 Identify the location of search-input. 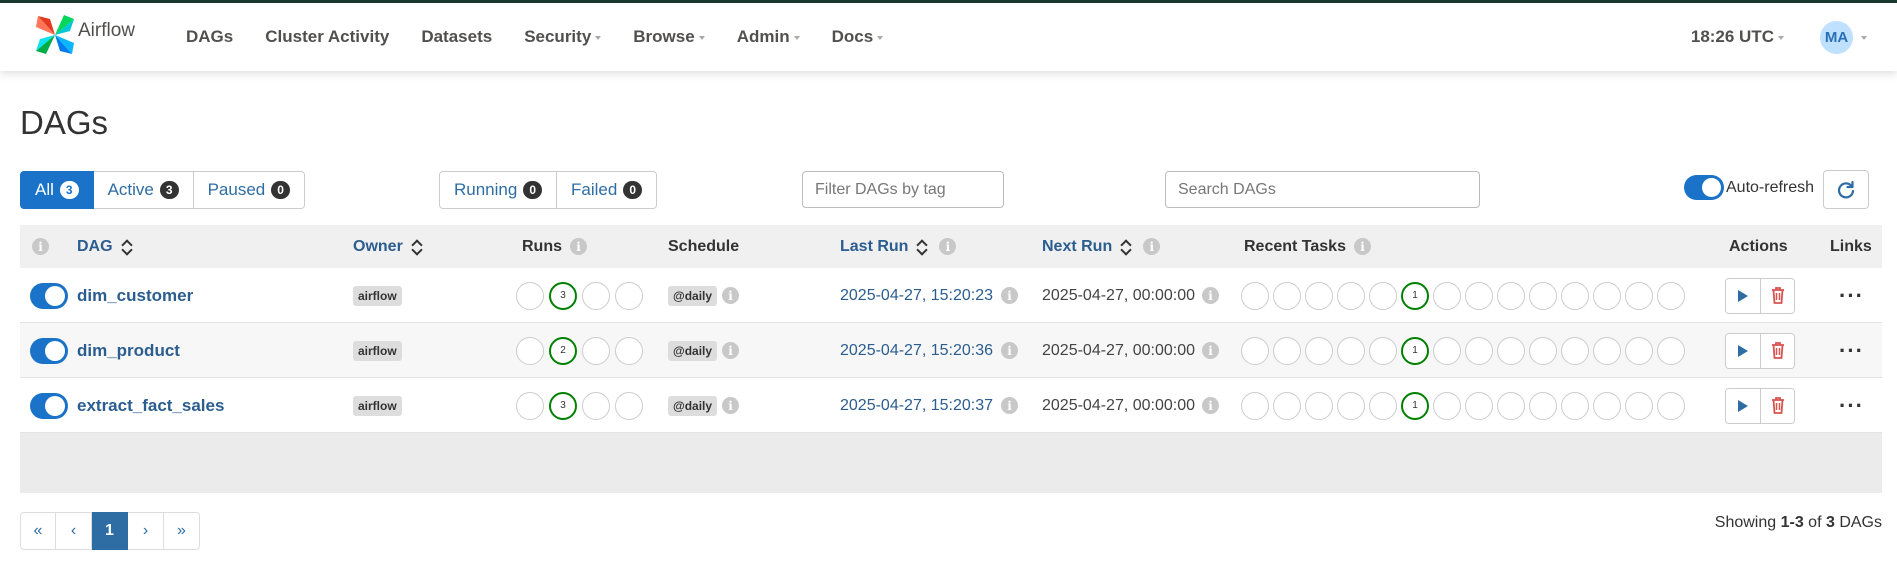
(1322, 189).